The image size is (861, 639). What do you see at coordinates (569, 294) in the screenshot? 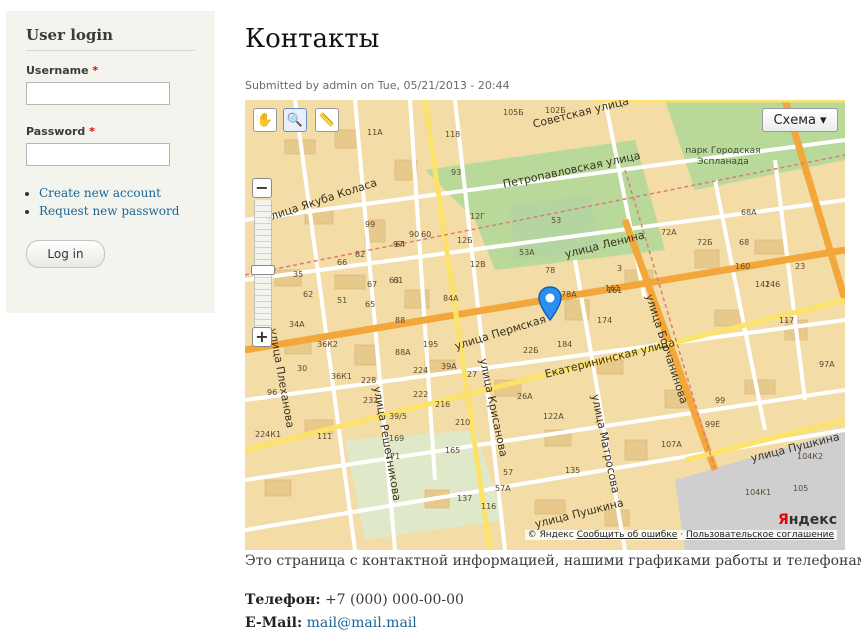
I see `house-number: 78А` at bounding box center [569, 294].